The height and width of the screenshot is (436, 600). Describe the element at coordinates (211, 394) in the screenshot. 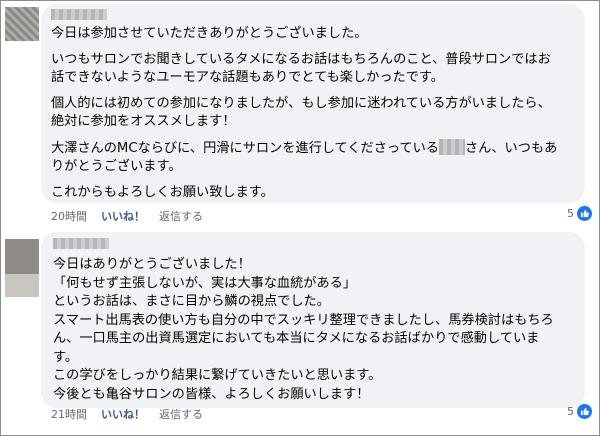

I see `text-line: 今後とも亀谷サロンの皆様、よろしくお願いします！` at that location.